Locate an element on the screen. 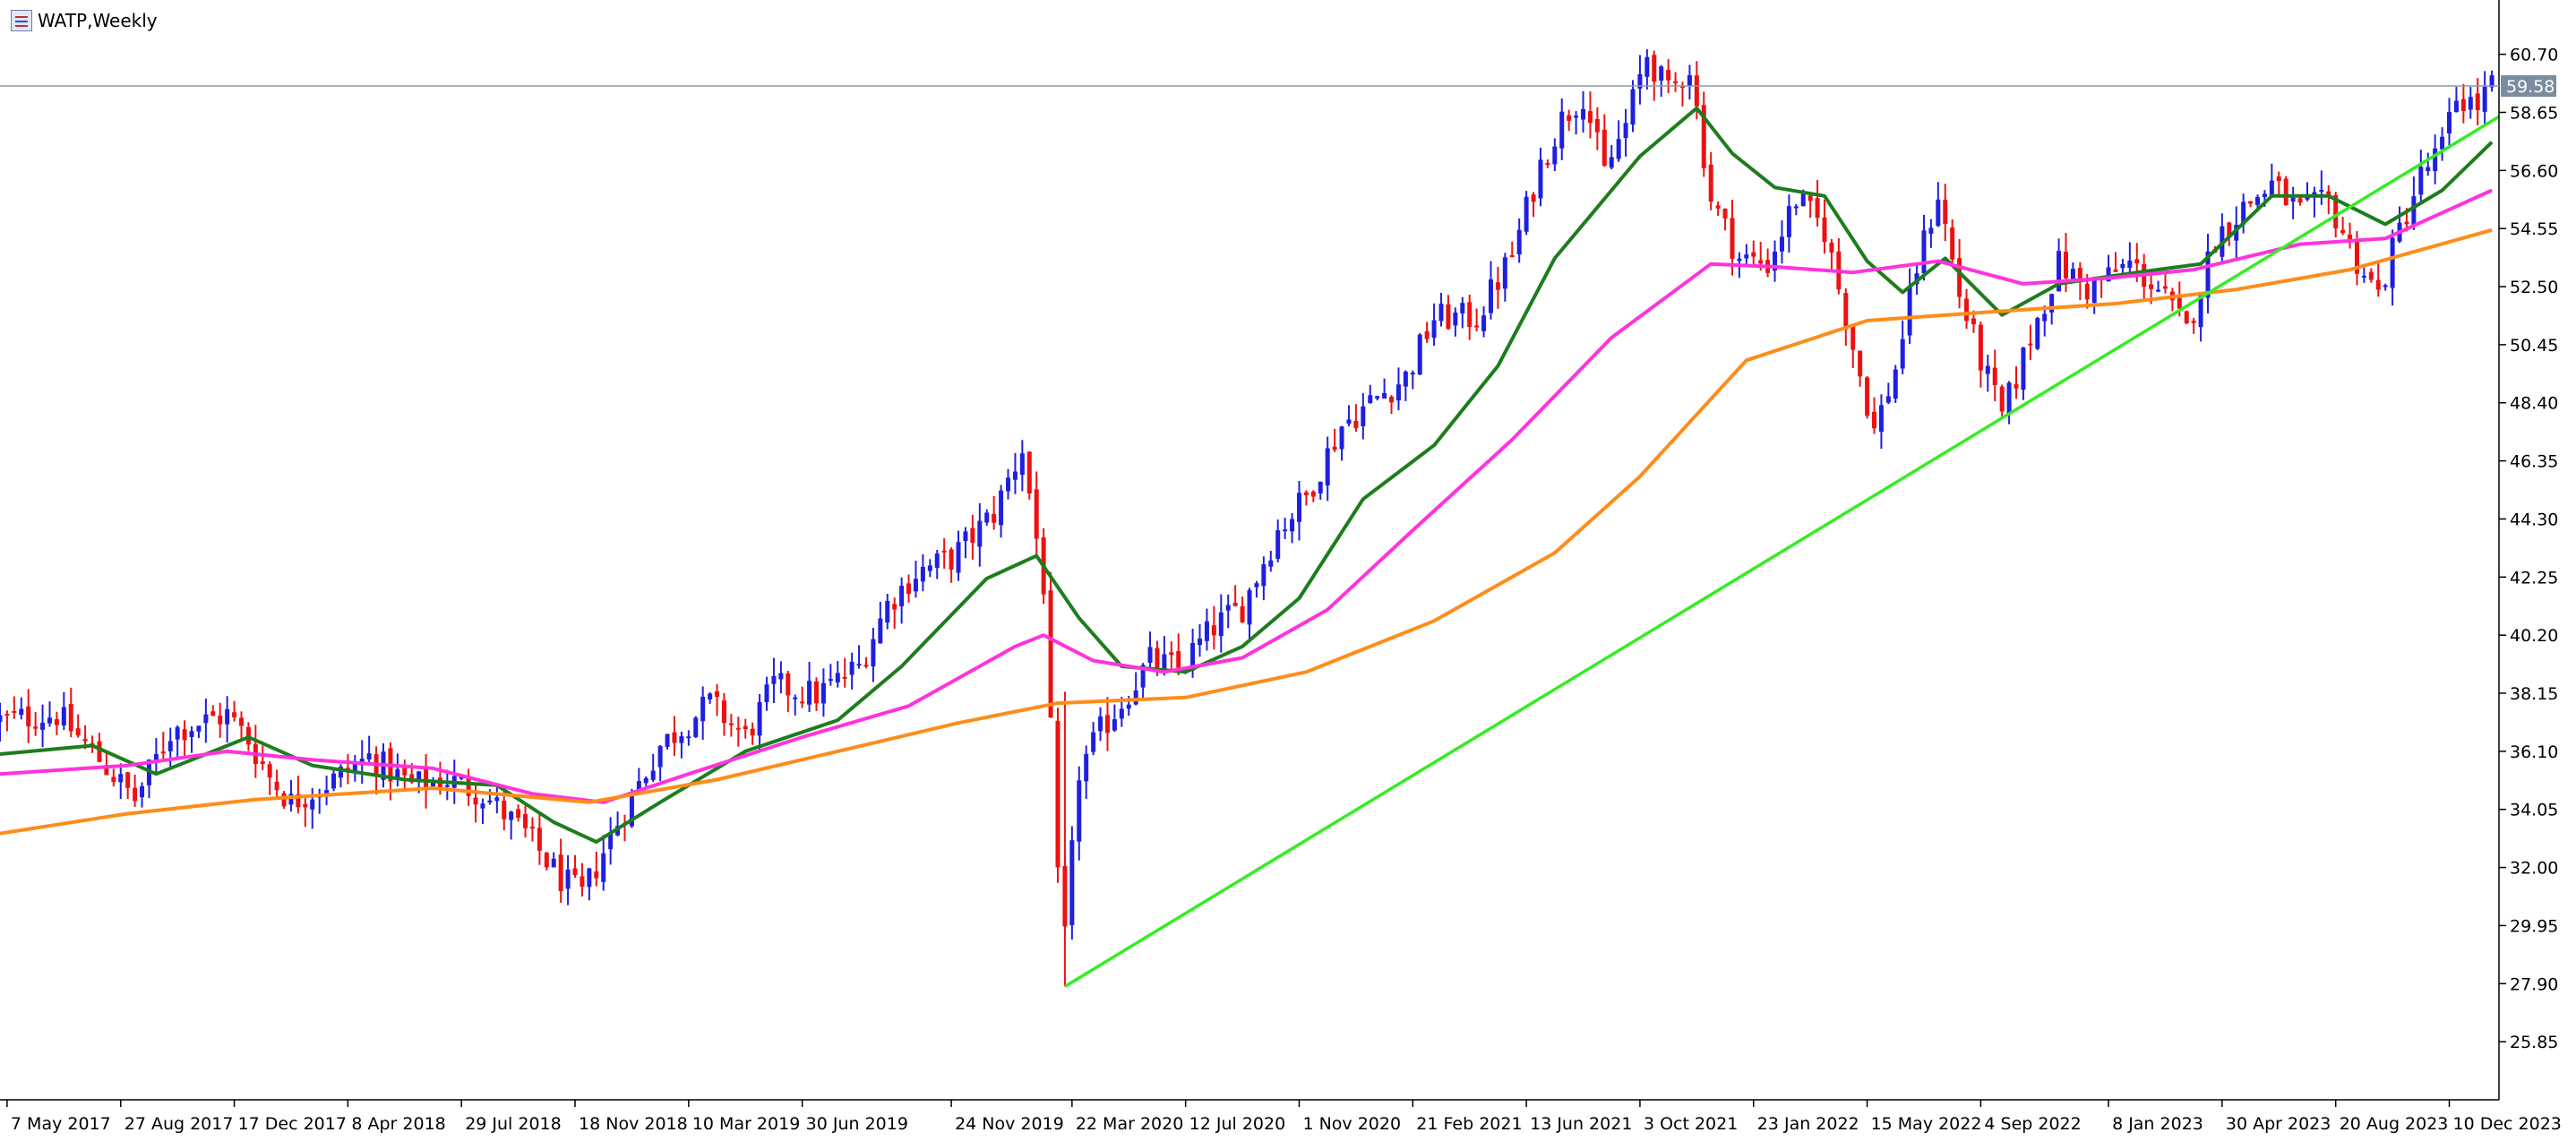 This screenshot has width=2576, height=1141. price-tick-label: 42.25 is located at coordinates (2534, 578).